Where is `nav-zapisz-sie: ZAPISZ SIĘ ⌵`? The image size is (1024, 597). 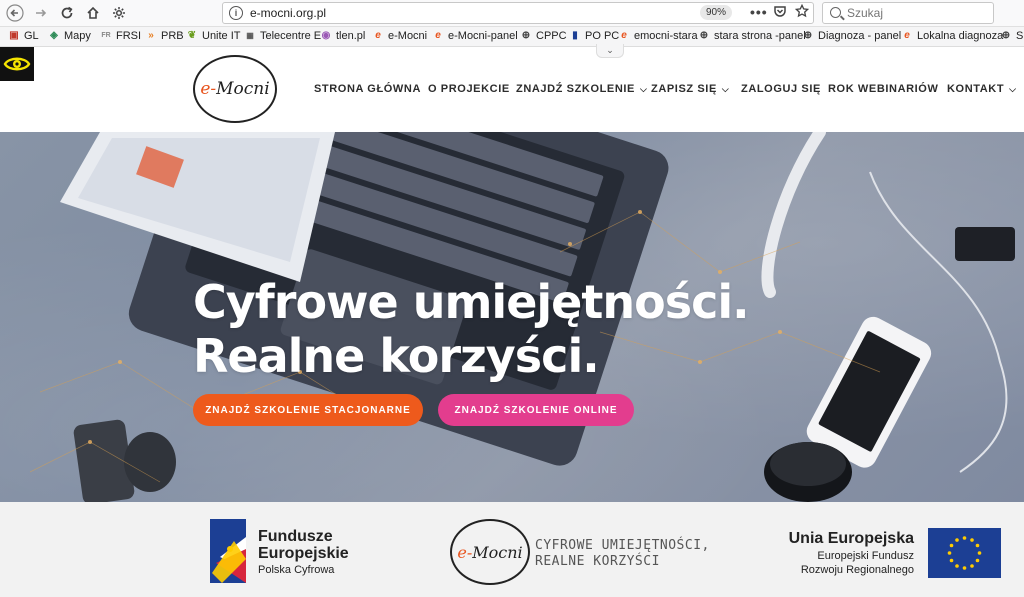
nav-zapisz-sie: ZAPISZ SIĘ ⌵ is located at coordinates (690, 89).